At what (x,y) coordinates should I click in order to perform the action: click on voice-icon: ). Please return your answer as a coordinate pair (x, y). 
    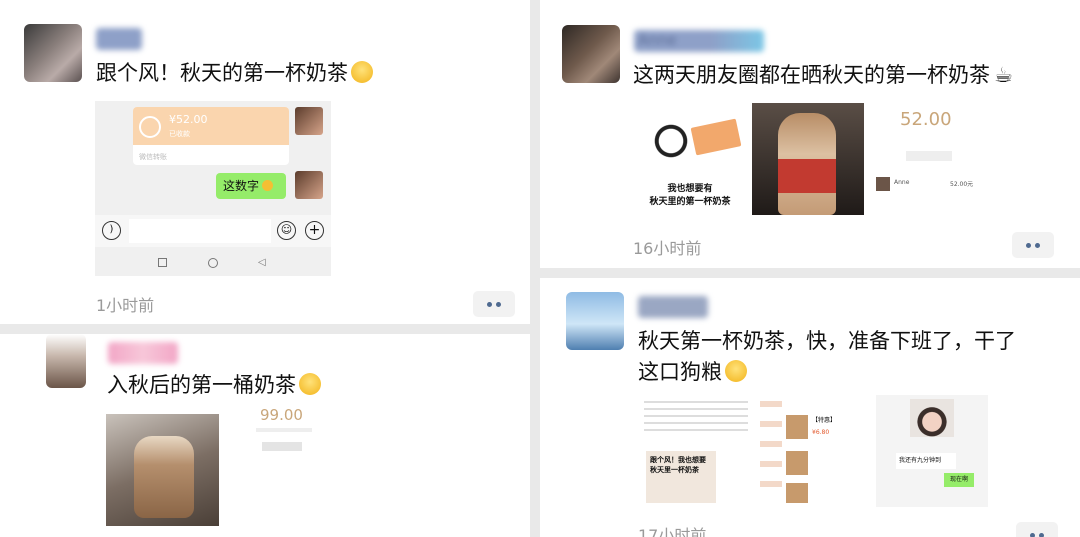
    Looking at the image, I should click on (111, 230).